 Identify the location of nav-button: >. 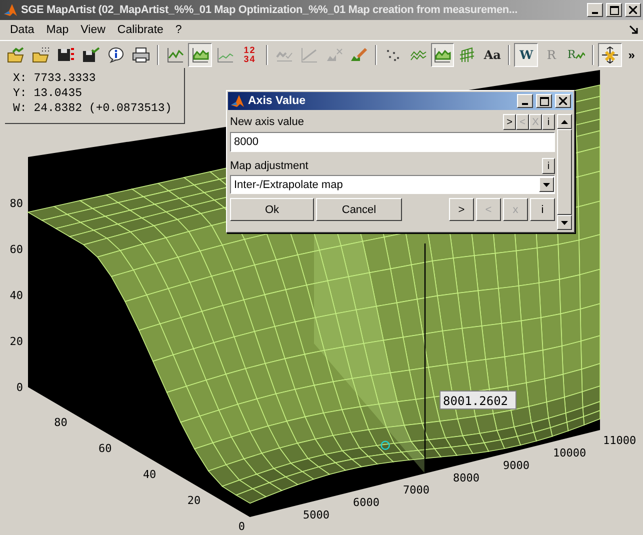
(461, 209).